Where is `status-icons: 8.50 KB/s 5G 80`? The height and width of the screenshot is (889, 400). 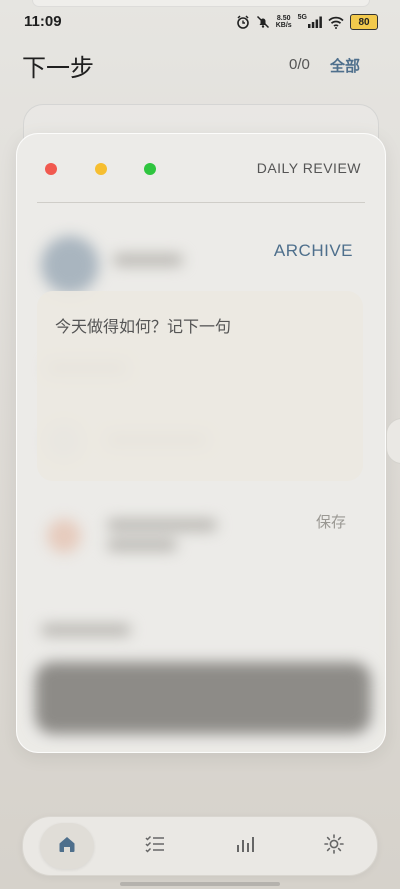 status-icons: 8.50 KB/s 5G 80 is located at coordinates (307, 22).